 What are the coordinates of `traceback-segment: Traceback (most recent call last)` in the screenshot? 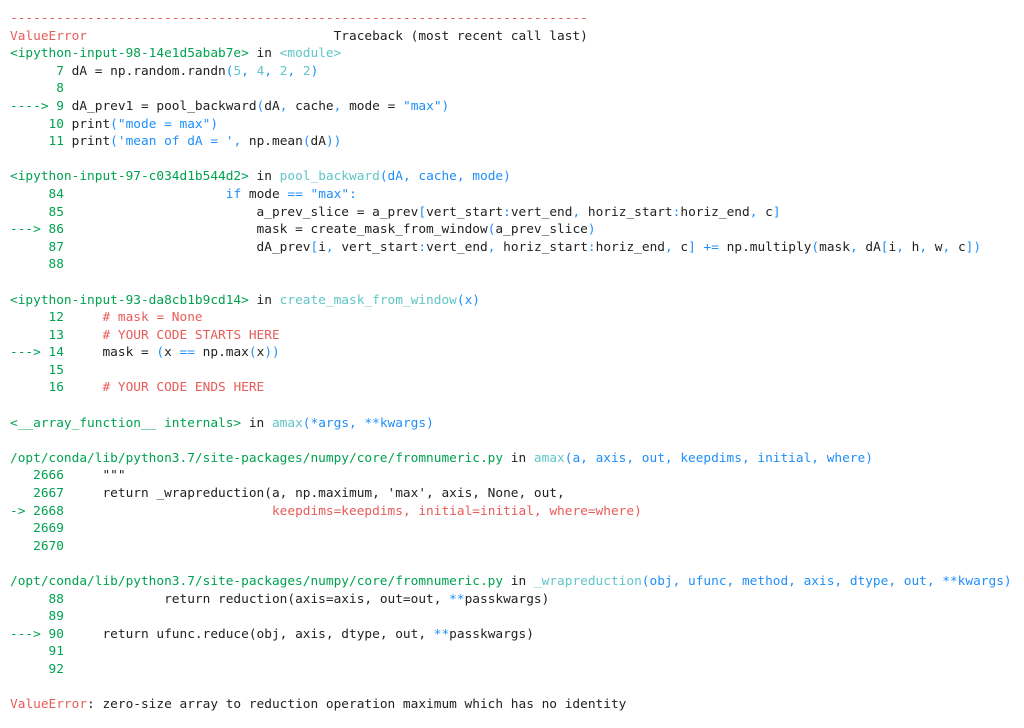 It's located at (337, 36).